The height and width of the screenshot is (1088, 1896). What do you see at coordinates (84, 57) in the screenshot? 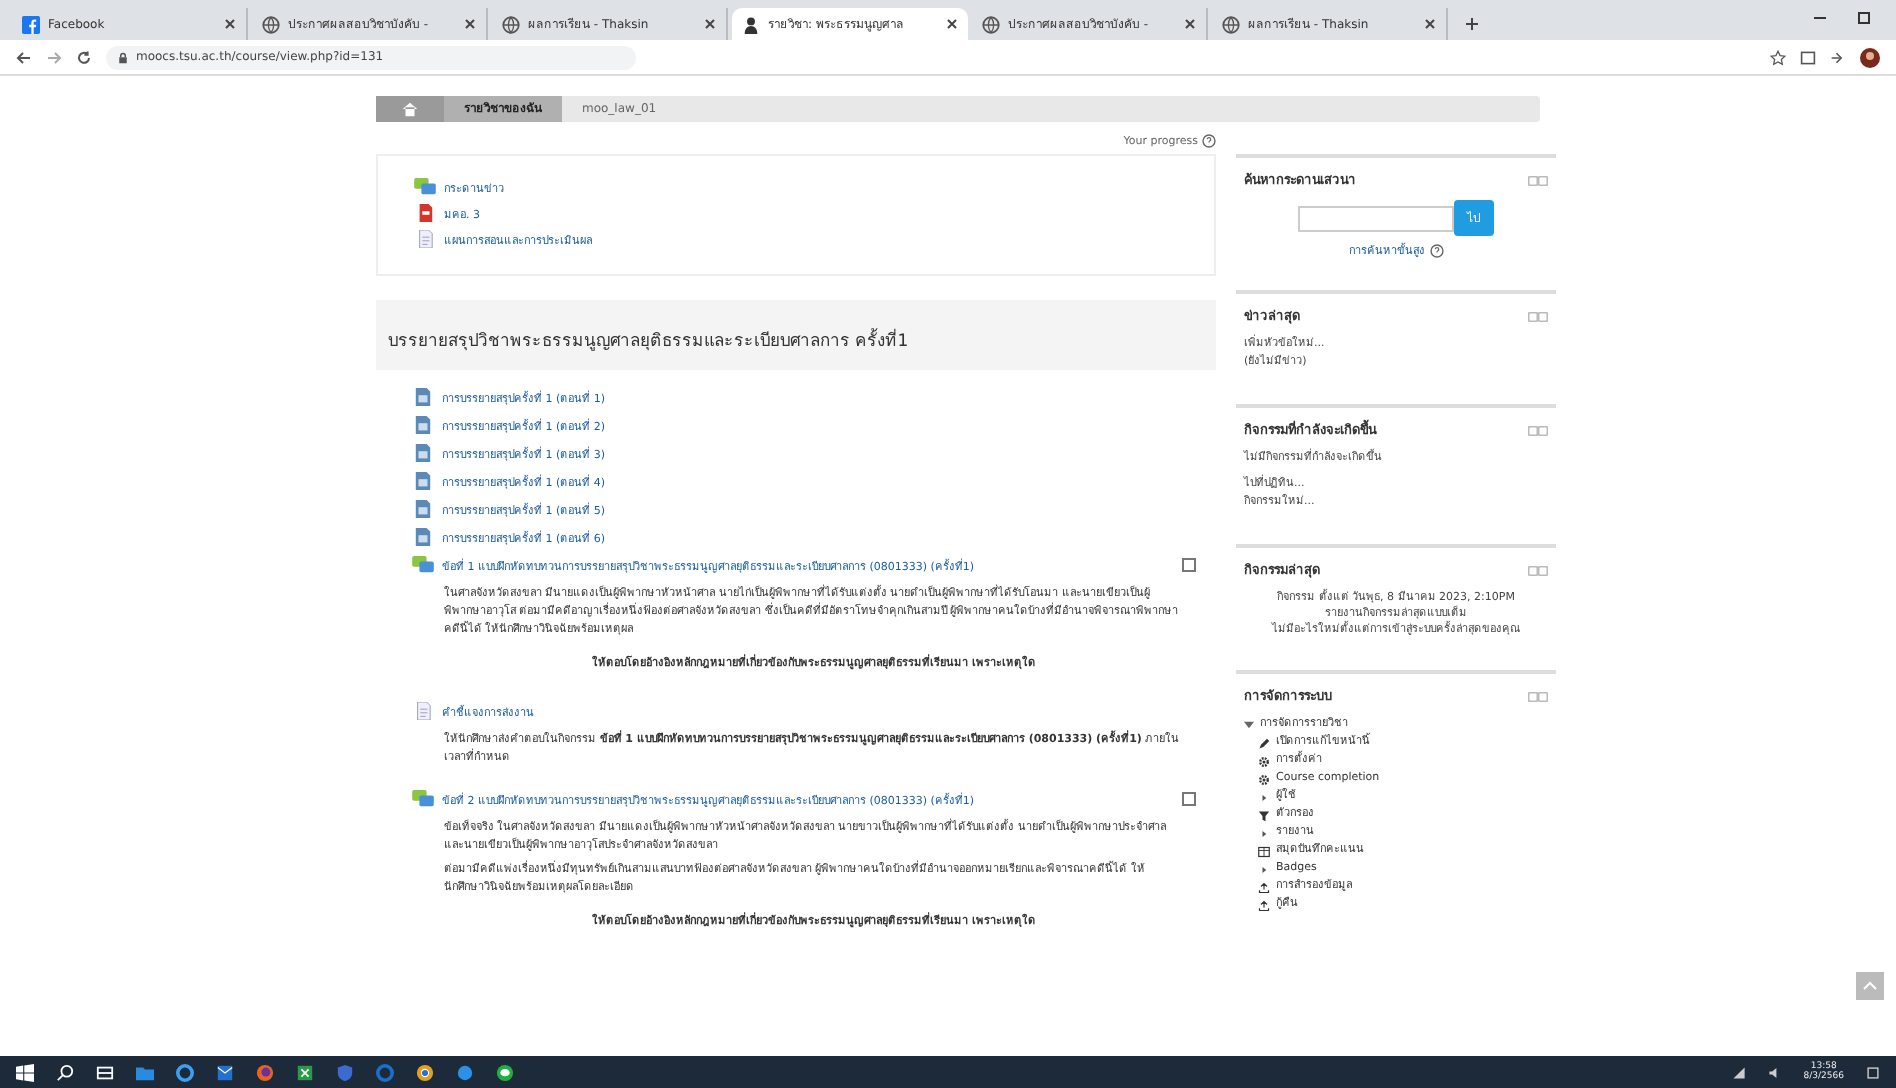
I see `reload-icon` at bounding box center [84, 57].